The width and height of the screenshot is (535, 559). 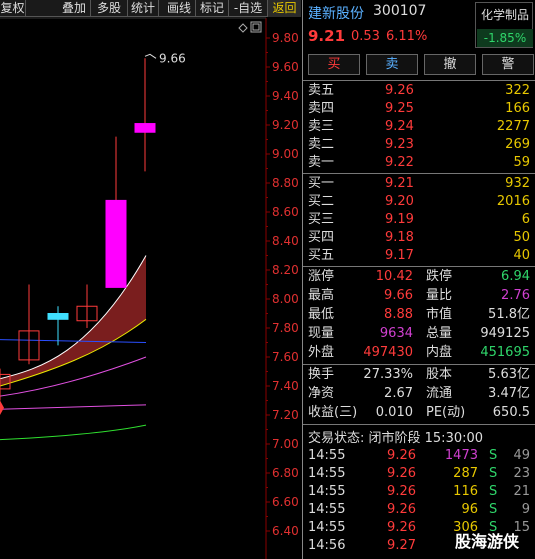 What do you see at coordinates (419, 145) in the screenshot?
I see `sell-order-row: 卖二 9.23 269` at bounding box center [419, 145].